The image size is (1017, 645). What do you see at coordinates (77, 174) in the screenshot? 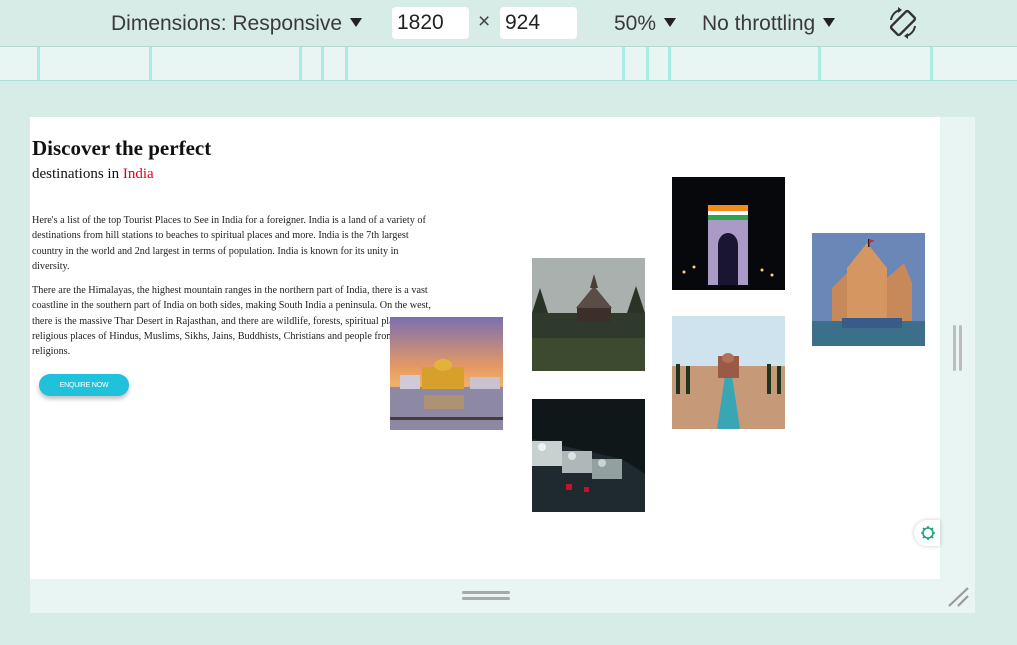
I see `subheading-prefix: destinations in` at bounding box center [77, 174].